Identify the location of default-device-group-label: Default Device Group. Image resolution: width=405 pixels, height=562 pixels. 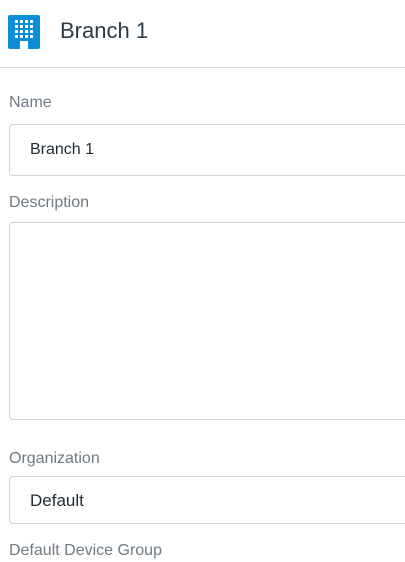
(85, 550).